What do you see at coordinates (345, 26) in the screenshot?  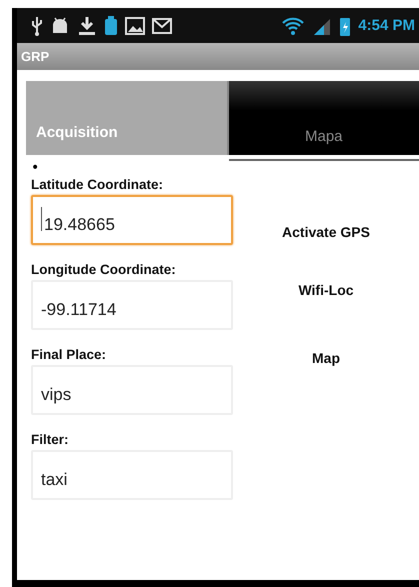 I see `battery-icon` at bounding box center [345, 26].